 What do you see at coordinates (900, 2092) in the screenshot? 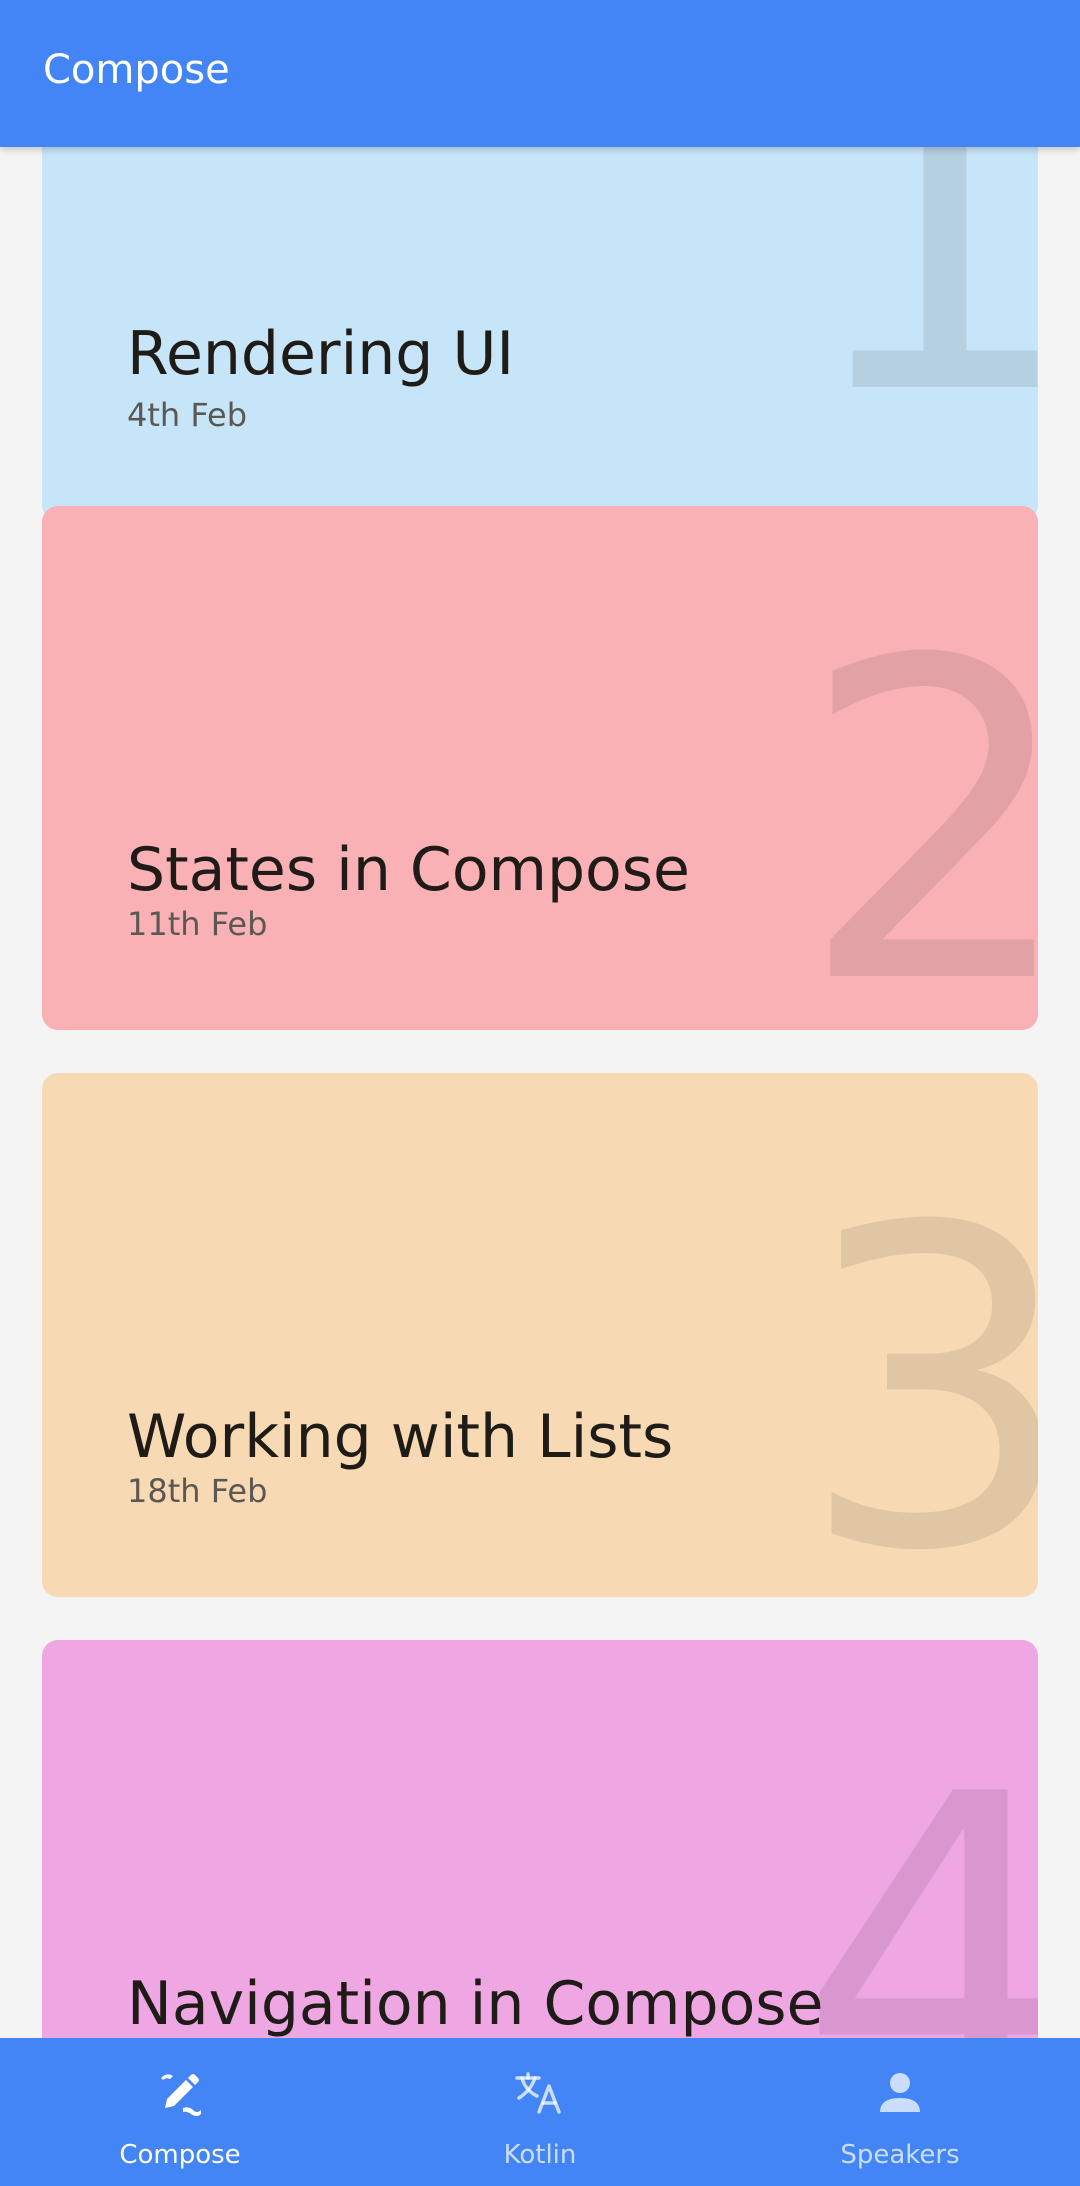
I see `person-icon` at bounding box center [900, 2092].